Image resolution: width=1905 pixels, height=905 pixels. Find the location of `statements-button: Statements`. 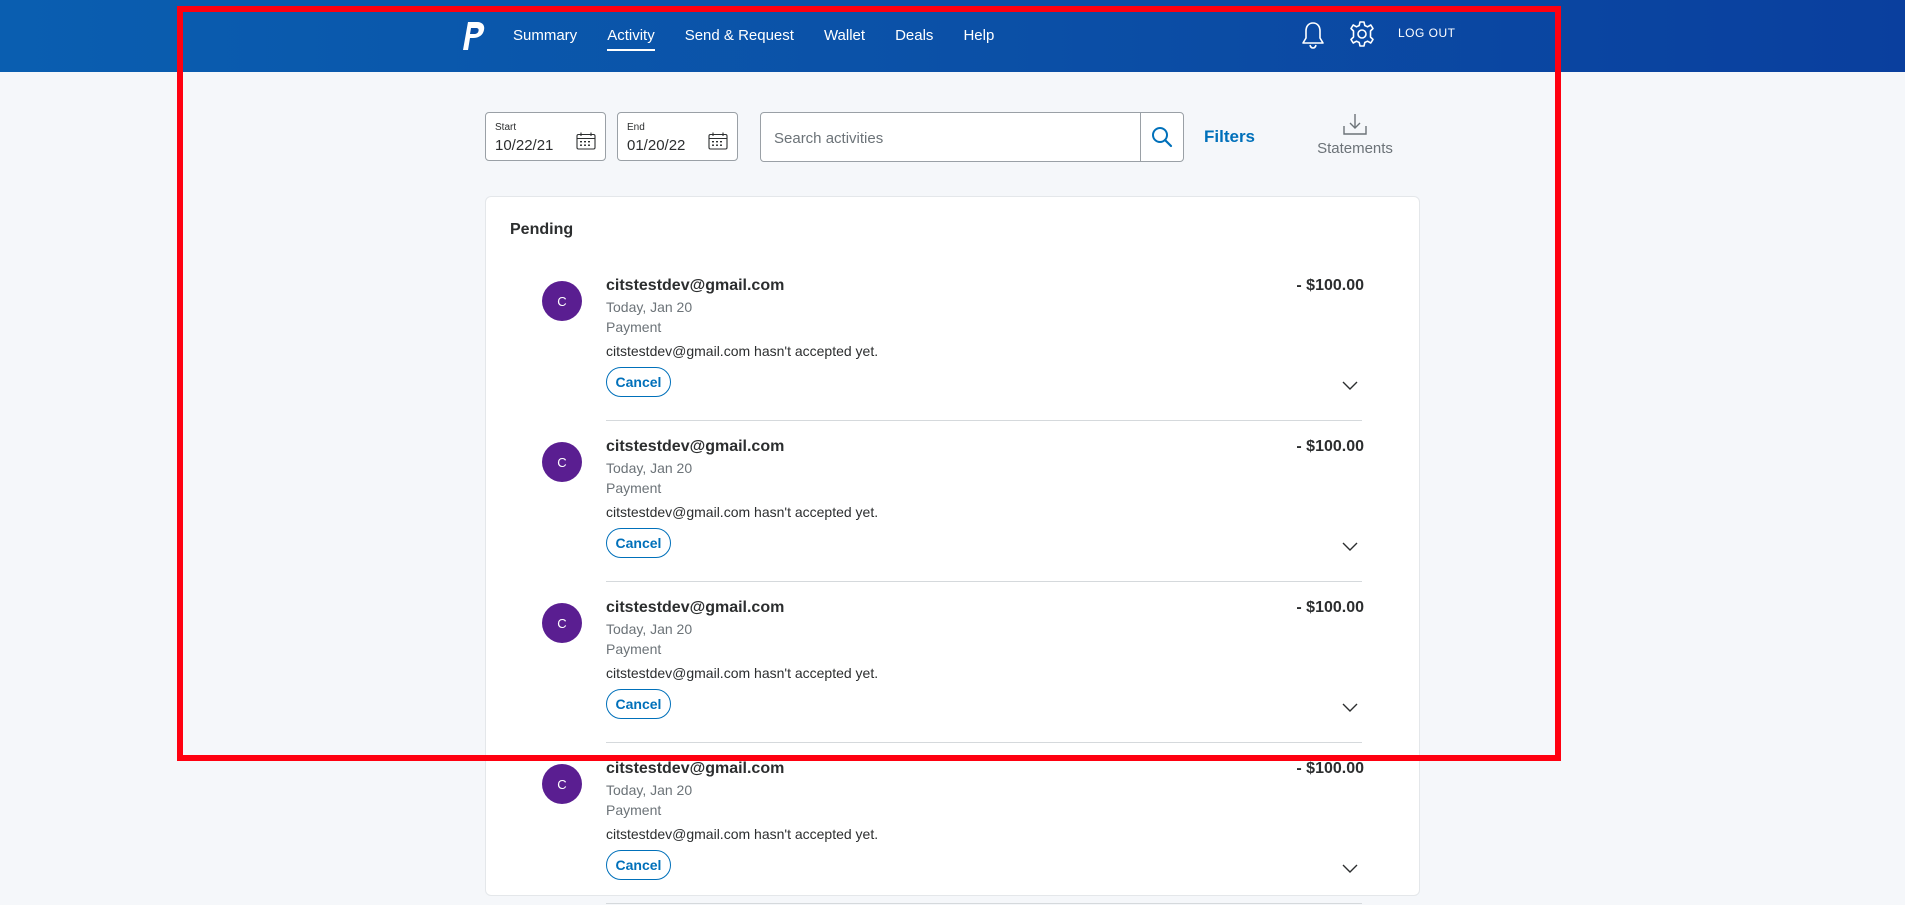

statements-button: Statements is located at coordinates (1355, 138).